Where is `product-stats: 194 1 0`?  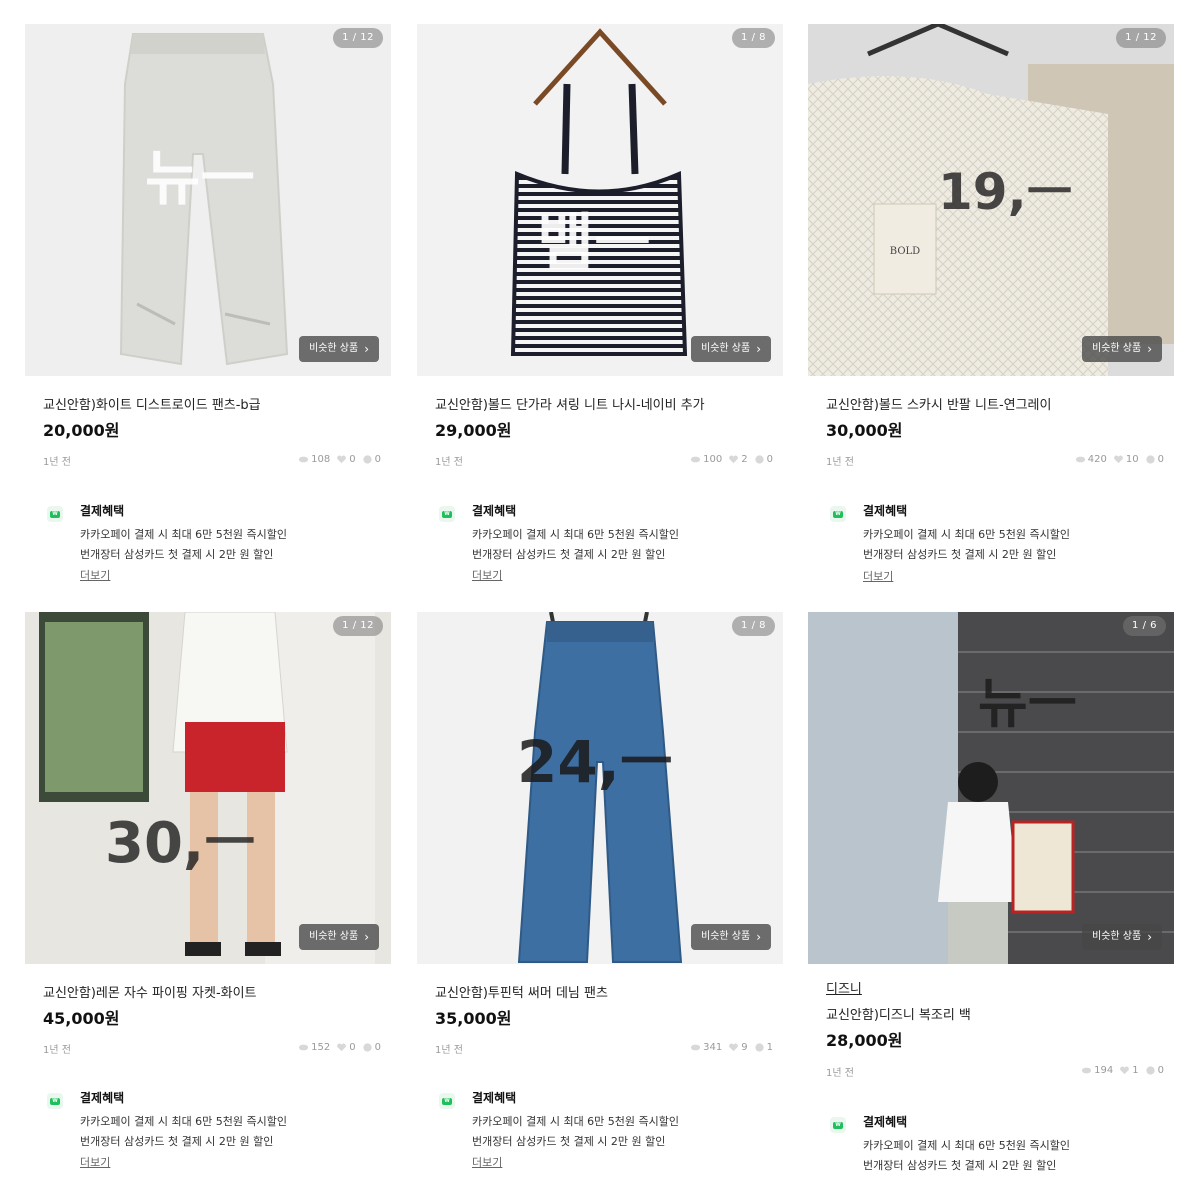
product-stats: 194 1 0 is located at coordinates (1122, 1070).